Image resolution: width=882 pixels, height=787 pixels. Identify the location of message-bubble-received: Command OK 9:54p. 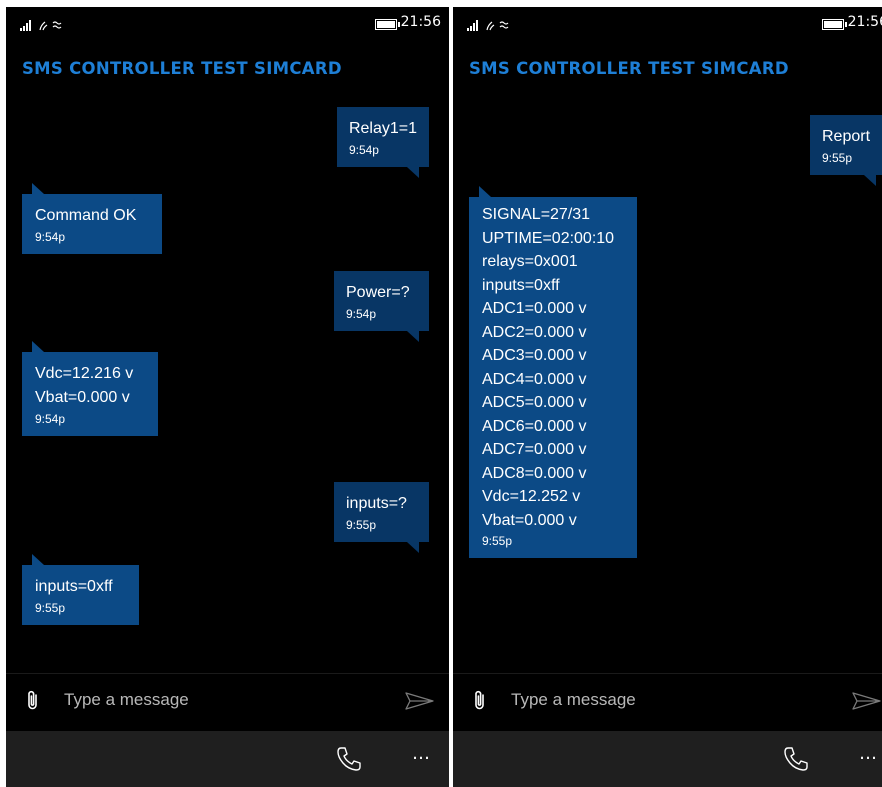
(92, 218).